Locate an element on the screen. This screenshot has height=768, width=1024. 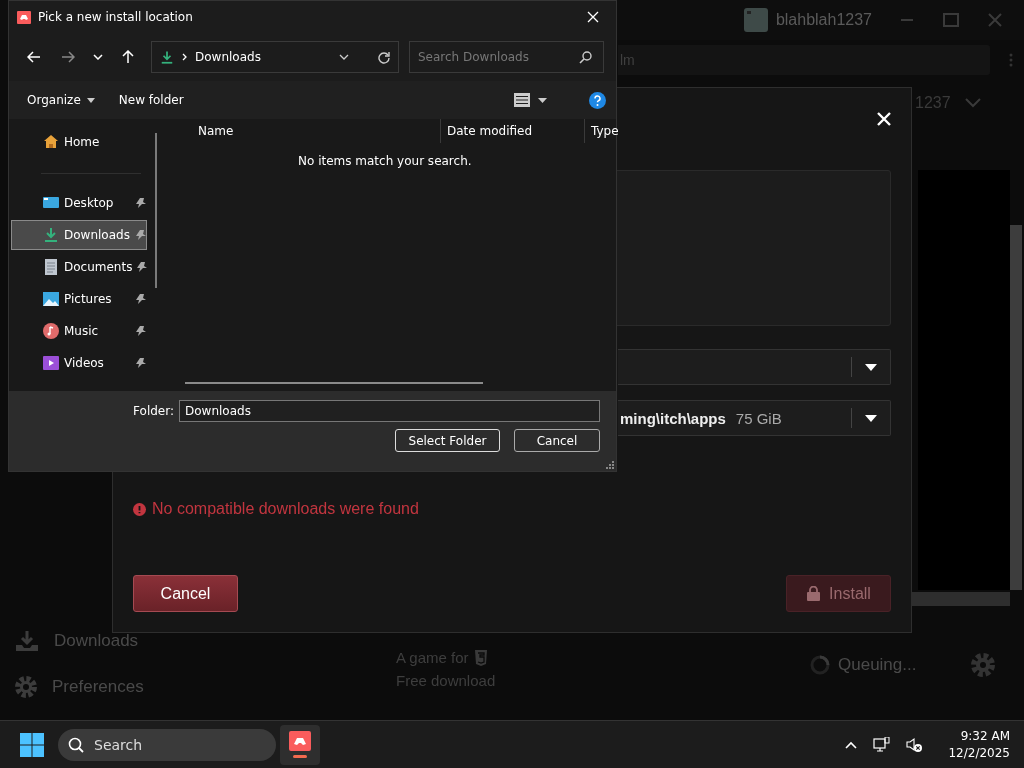
column-header: Date modified is located at coordinates (512, 131).